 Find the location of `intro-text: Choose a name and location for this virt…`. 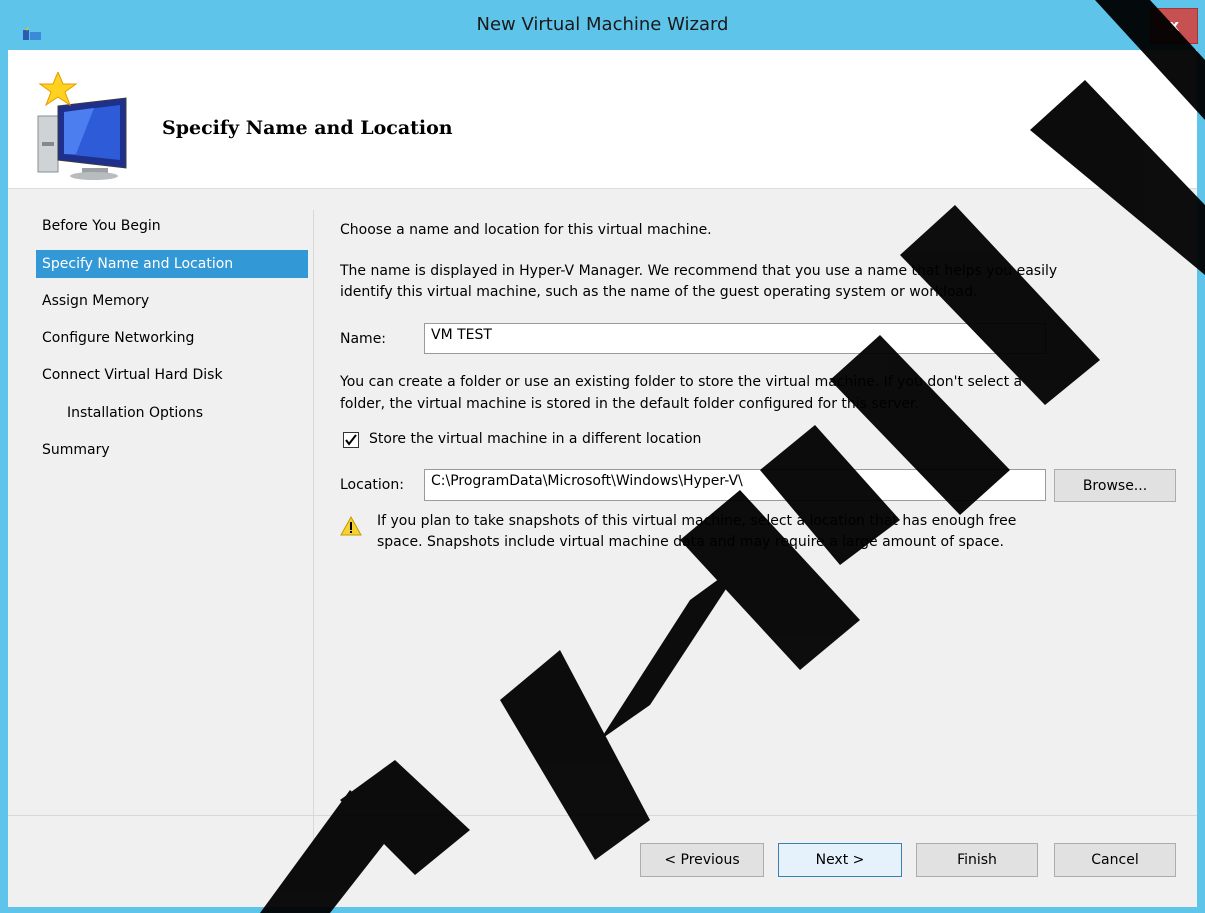

intro-text: Choose a name and location for this virt… is located at coordinates (526, 230).